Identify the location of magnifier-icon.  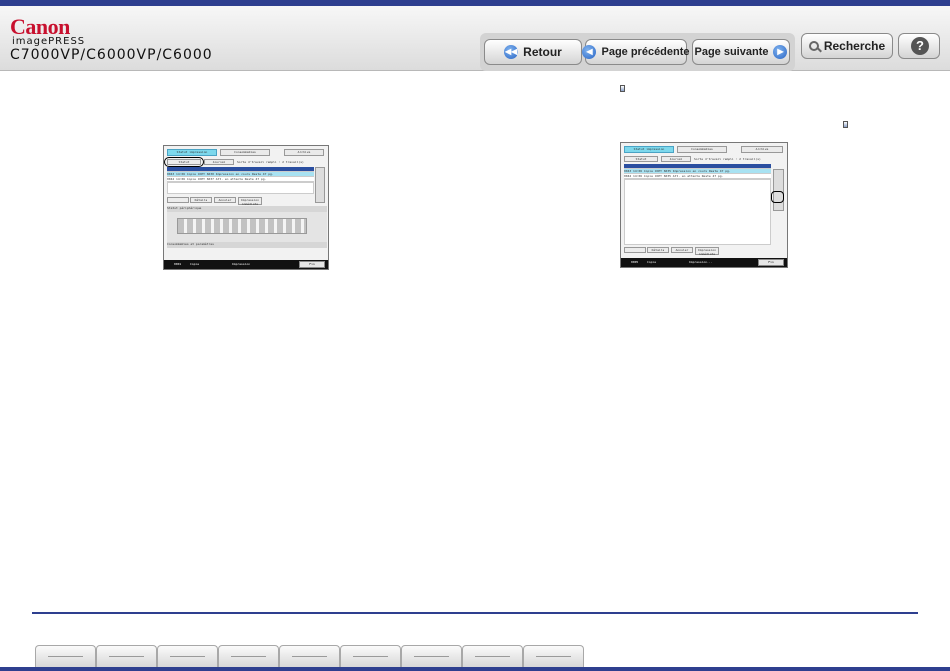
(813, 46).